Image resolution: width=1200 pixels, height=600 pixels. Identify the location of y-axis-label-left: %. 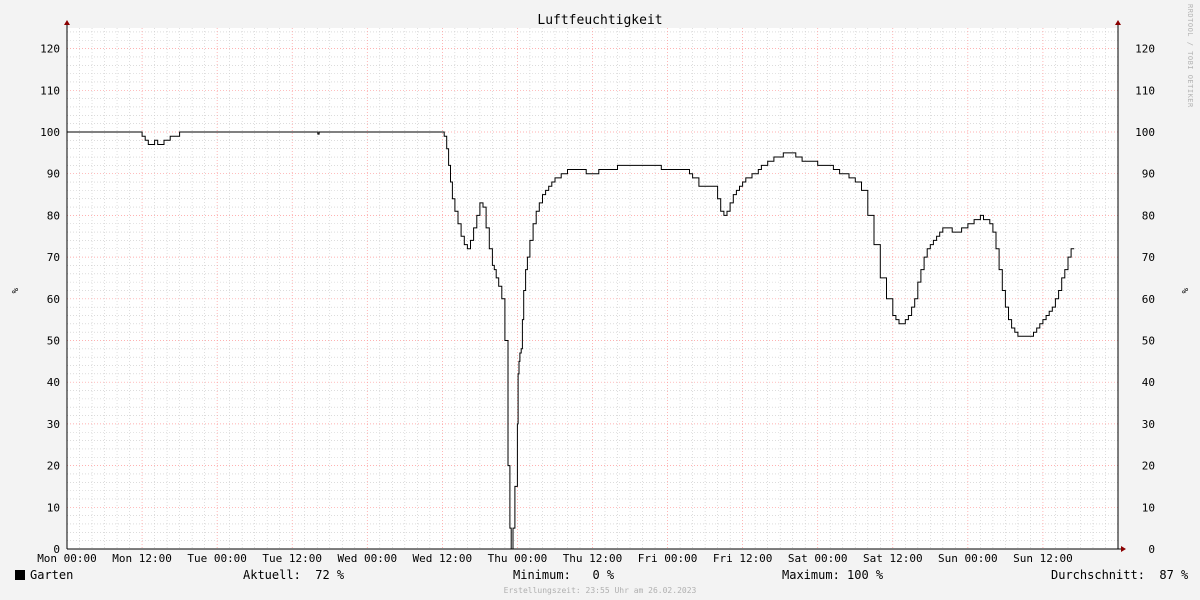
(14, 291).